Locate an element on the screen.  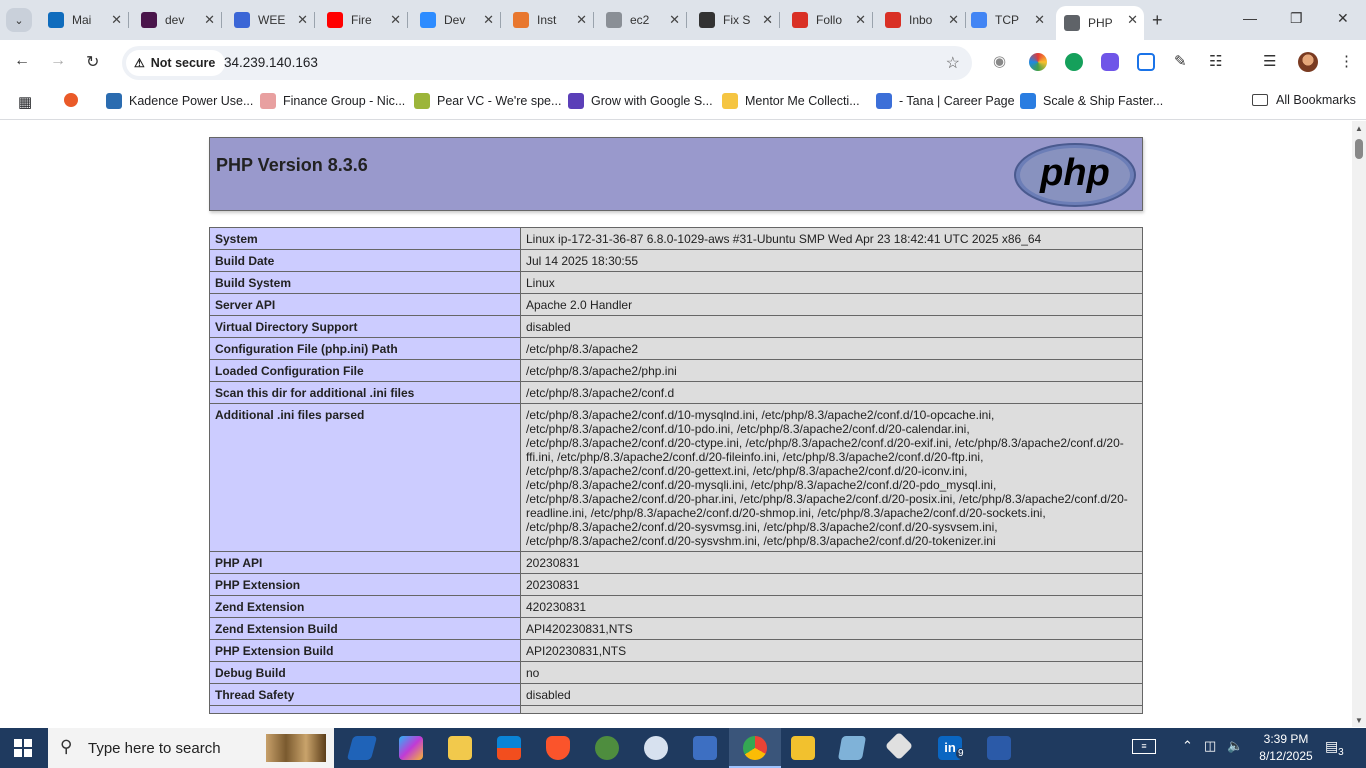
docs-icon is located at coordinates (979, 20).